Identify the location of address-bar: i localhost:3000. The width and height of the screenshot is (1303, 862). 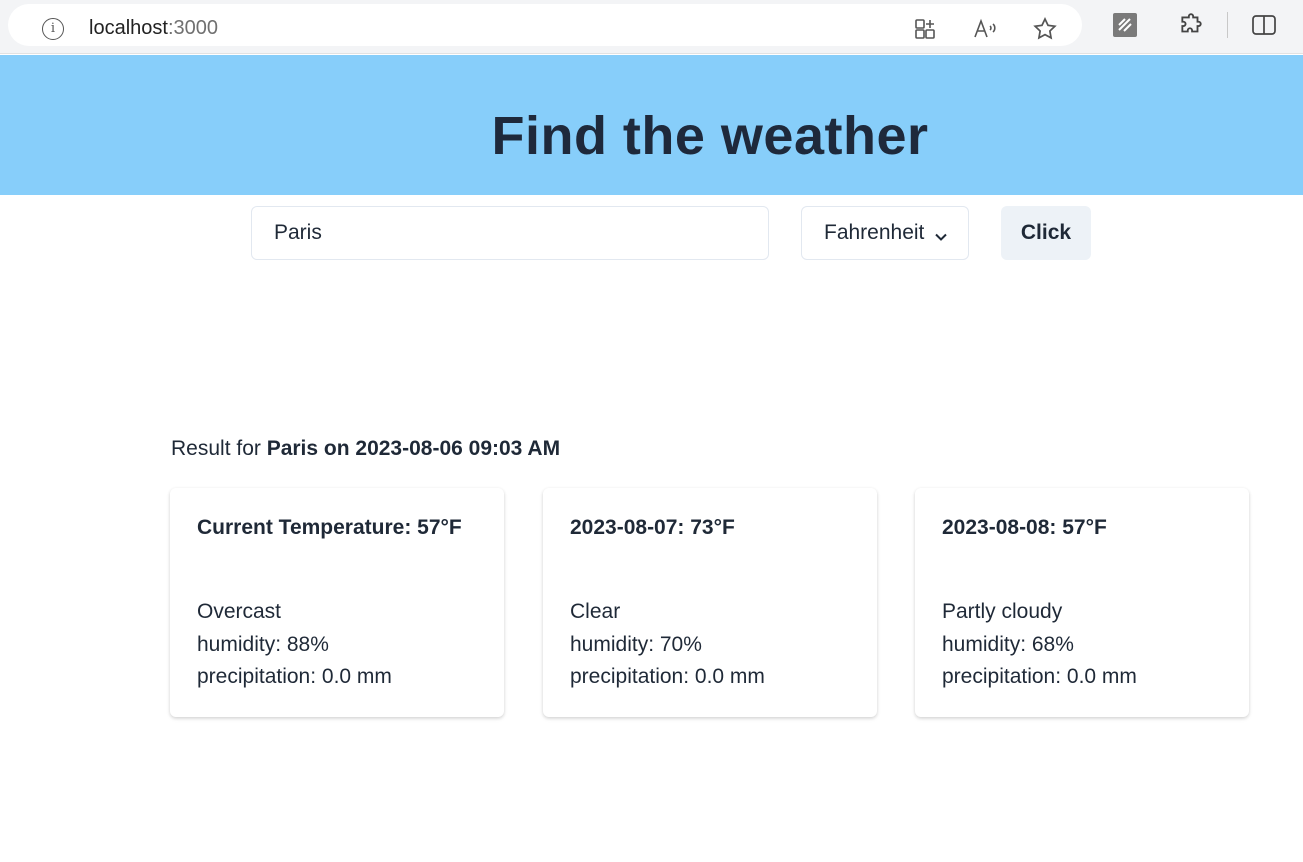
(545, 25).